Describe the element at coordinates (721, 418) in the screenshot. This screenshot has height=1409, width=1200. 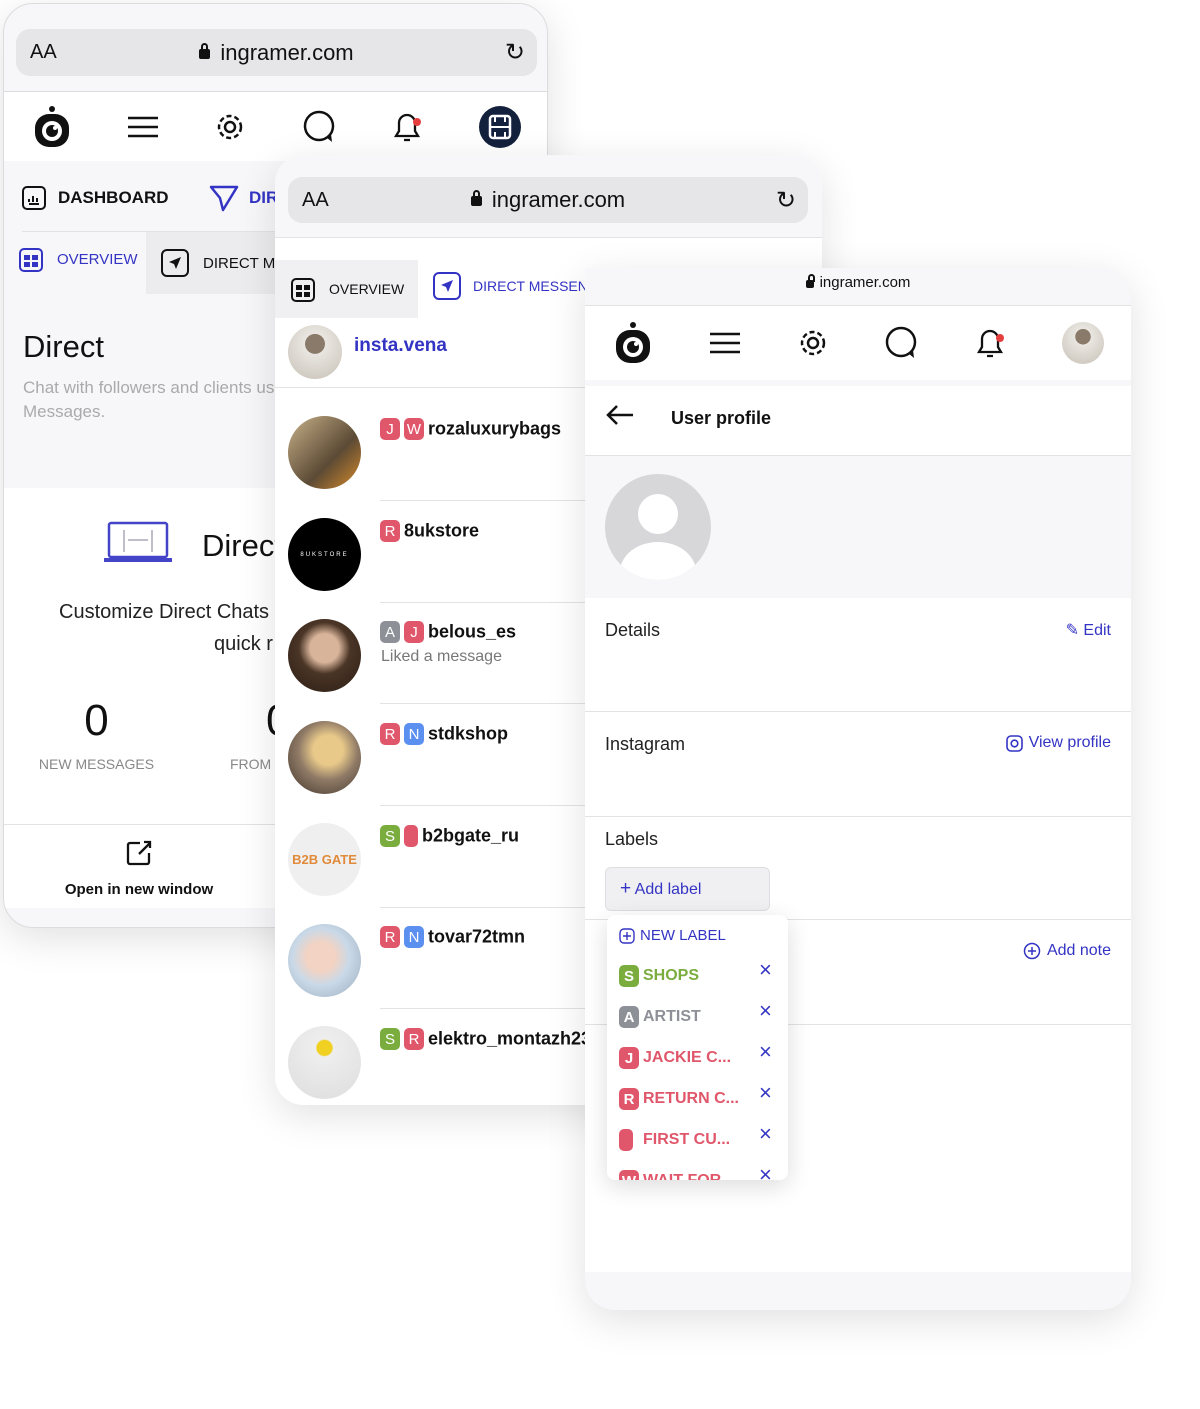
I see `page-title: User profile` at that location.